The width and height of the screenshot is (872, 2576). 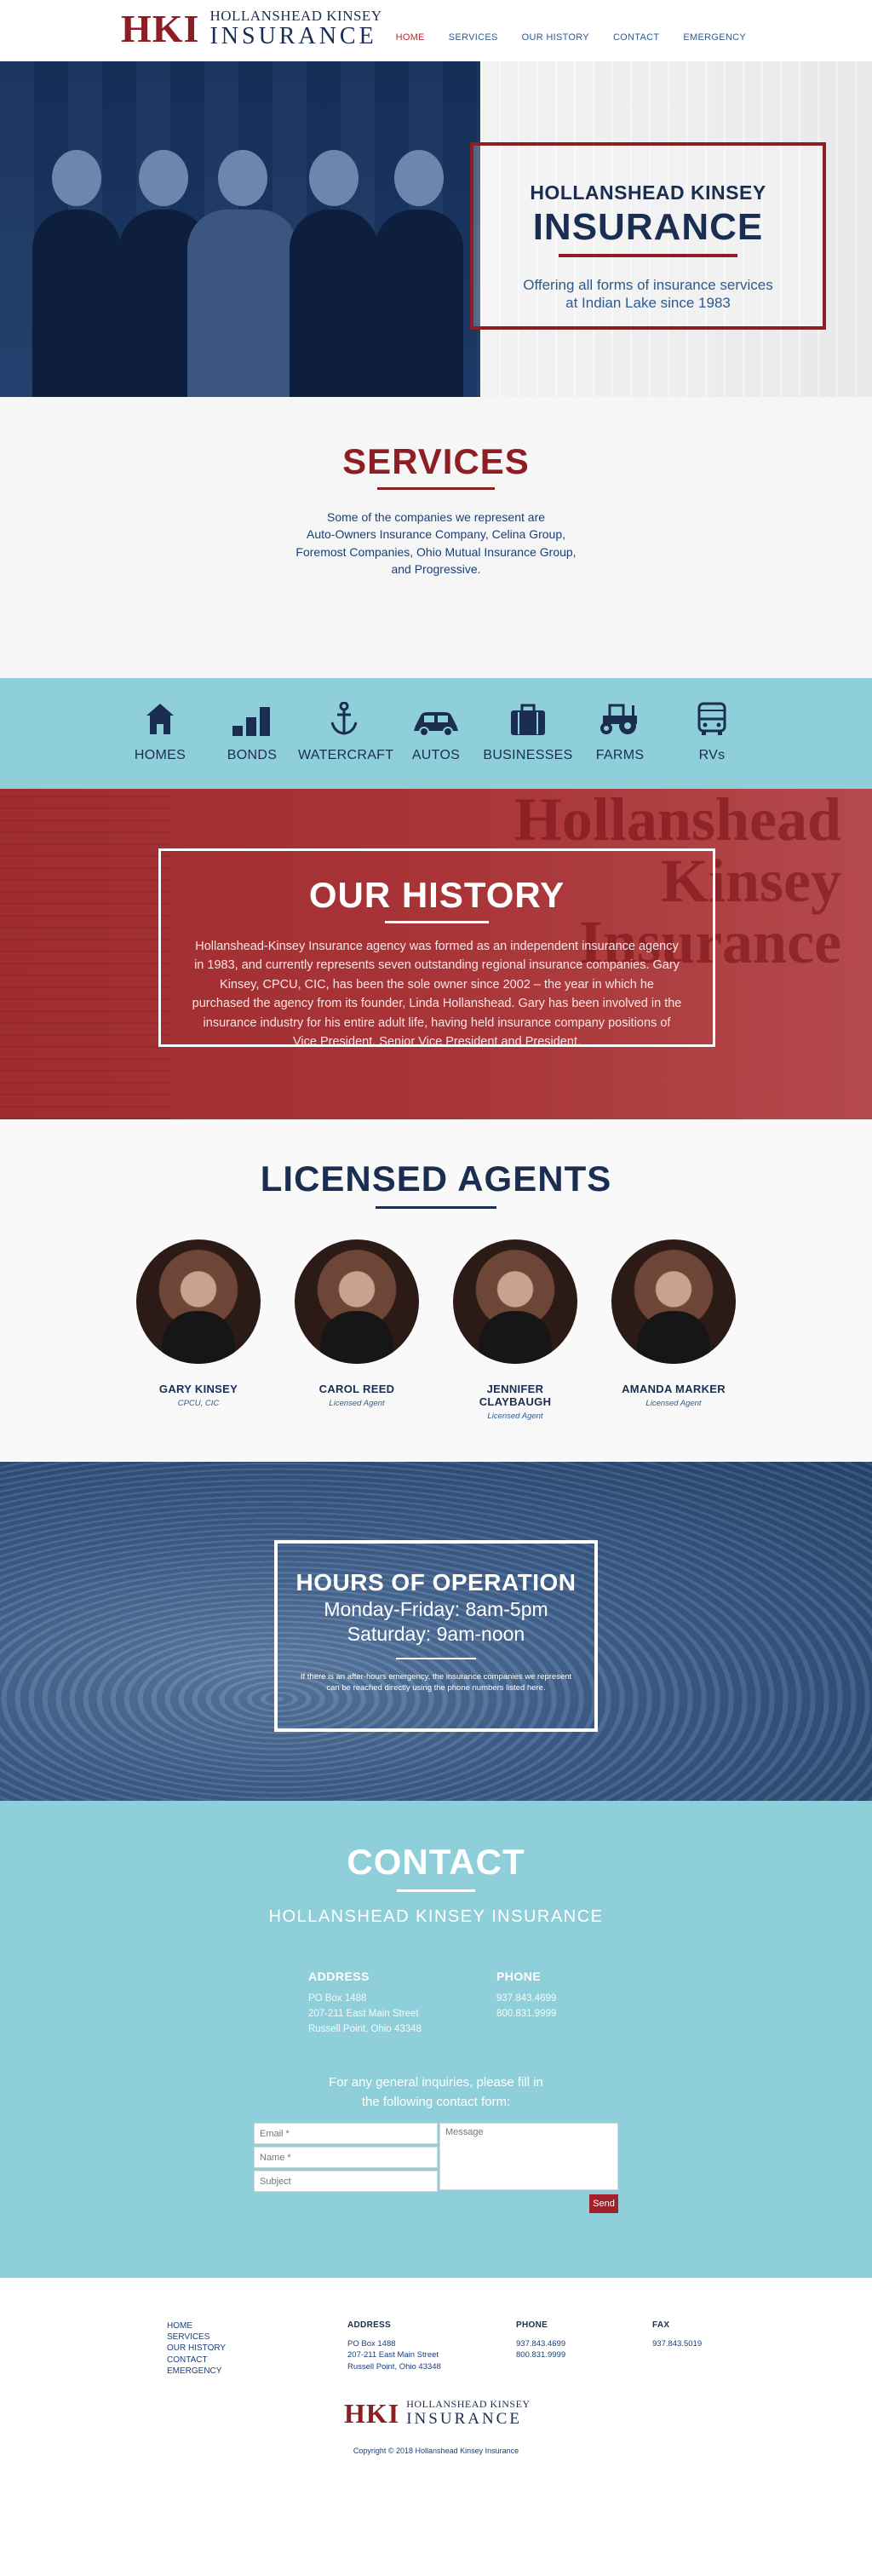 What do you see at coordinates (436, 1583) in the screenshot?
I see `hours-title: HOURS OF OPERATION` at bounding box center [436, 1583].